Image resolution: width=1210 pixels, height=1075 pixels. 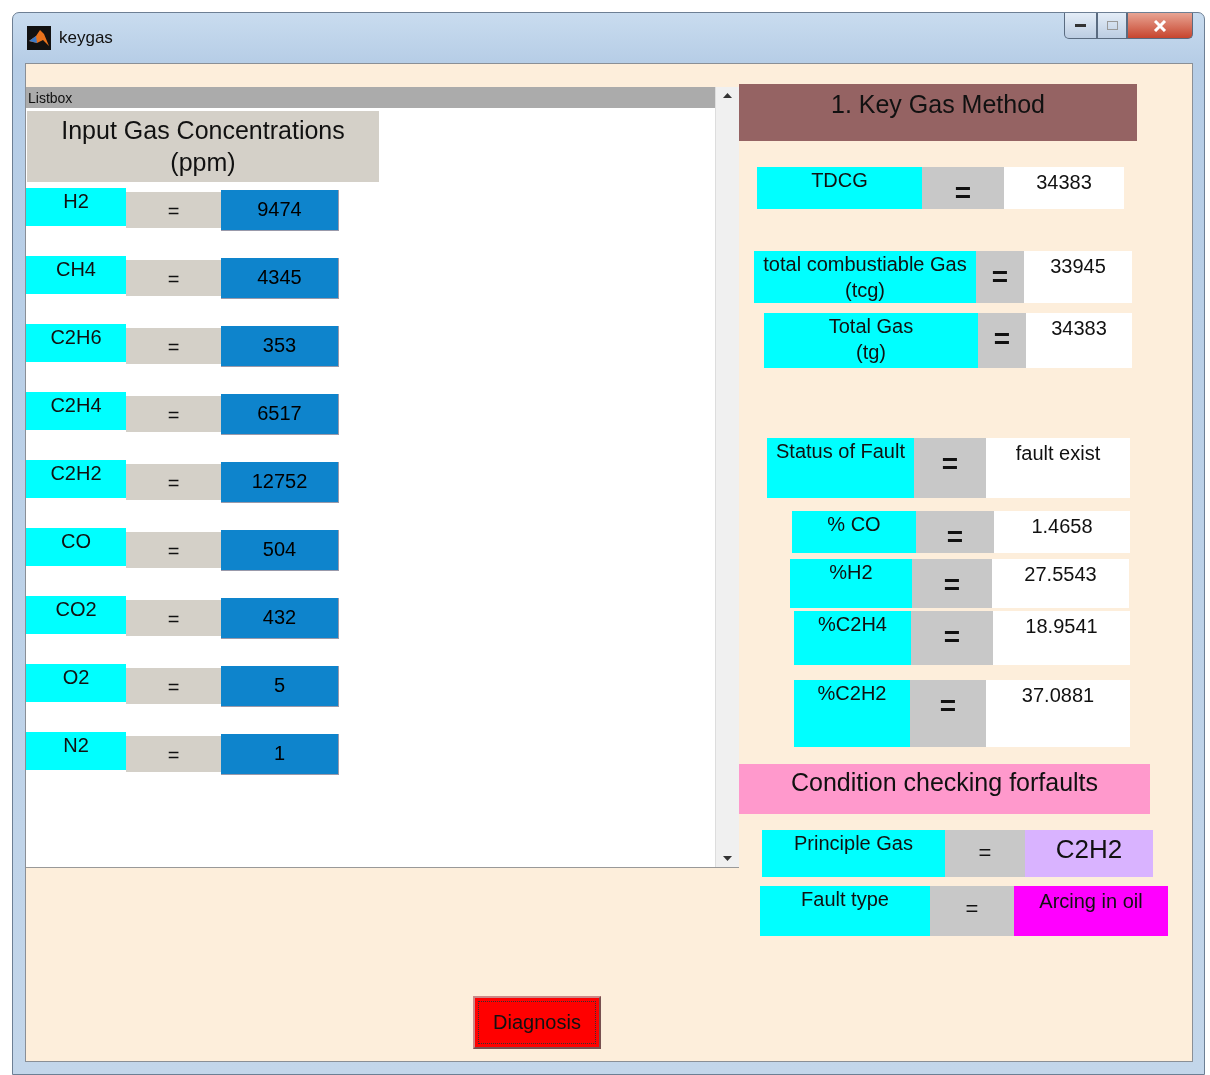 I want to click on result-value: 37.0881, so click(x=1058, y=713).